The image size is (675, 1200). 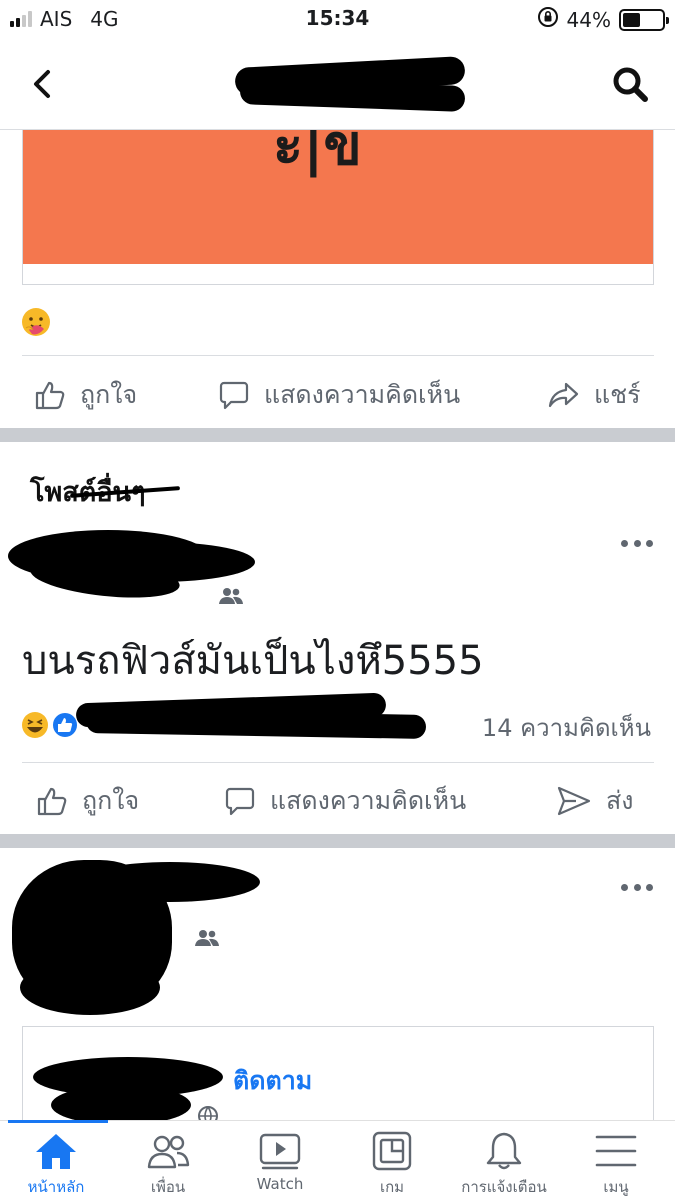 What do you see at coordinates (504, 1151) in the screenshot?
I see `bell-icon` at bounding box center [504, 1151].